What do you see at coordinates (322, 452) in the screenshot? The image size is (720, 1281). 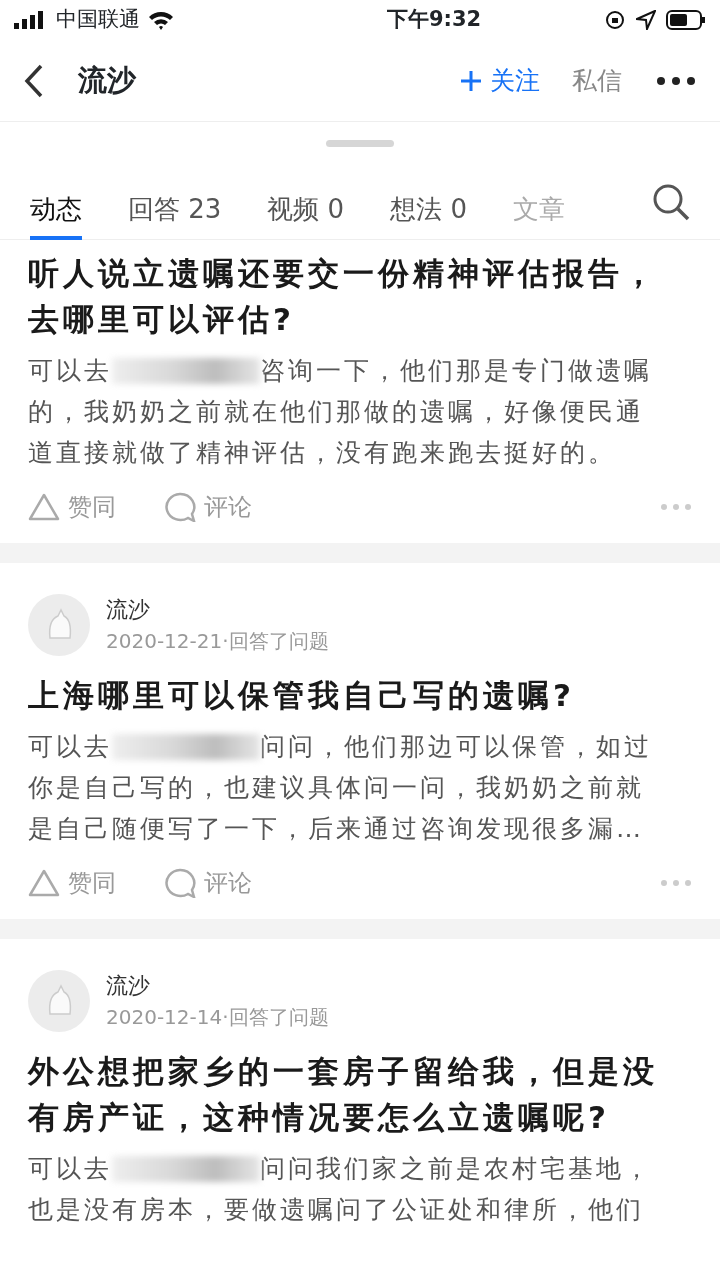 I see `answer-text: 道直接就做了精神评估，没有跑来跑去挺好的。` at bounding box center [322, 452].